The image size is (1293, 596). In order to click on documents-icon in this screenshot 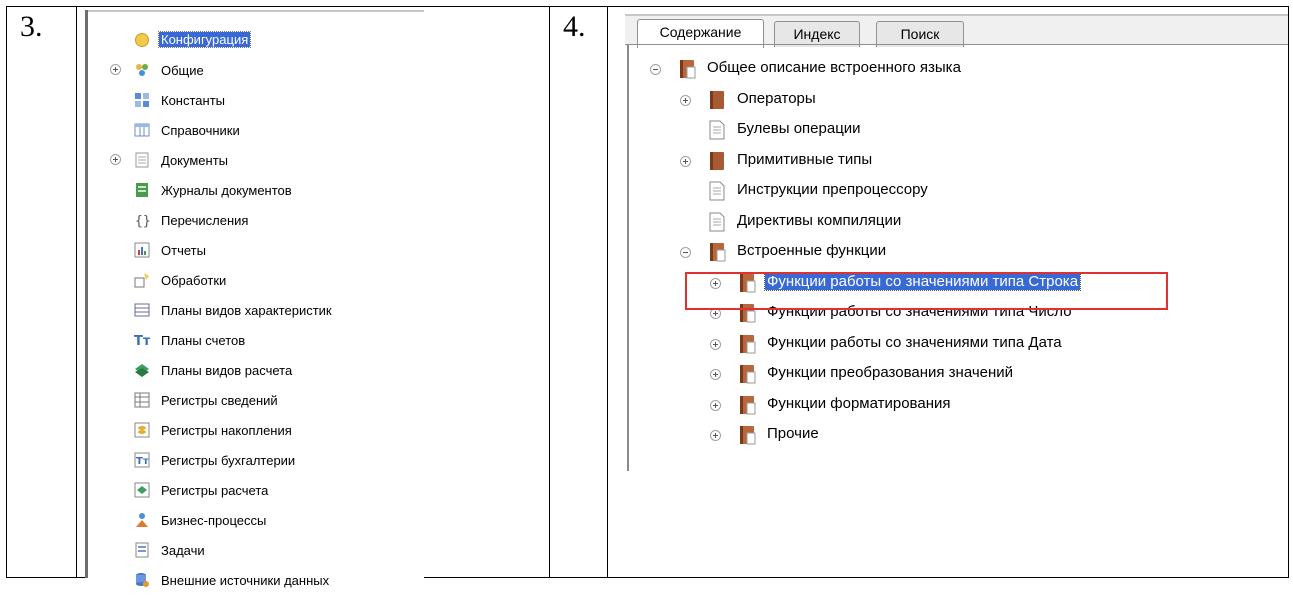, I will do `click(142, 160)`.